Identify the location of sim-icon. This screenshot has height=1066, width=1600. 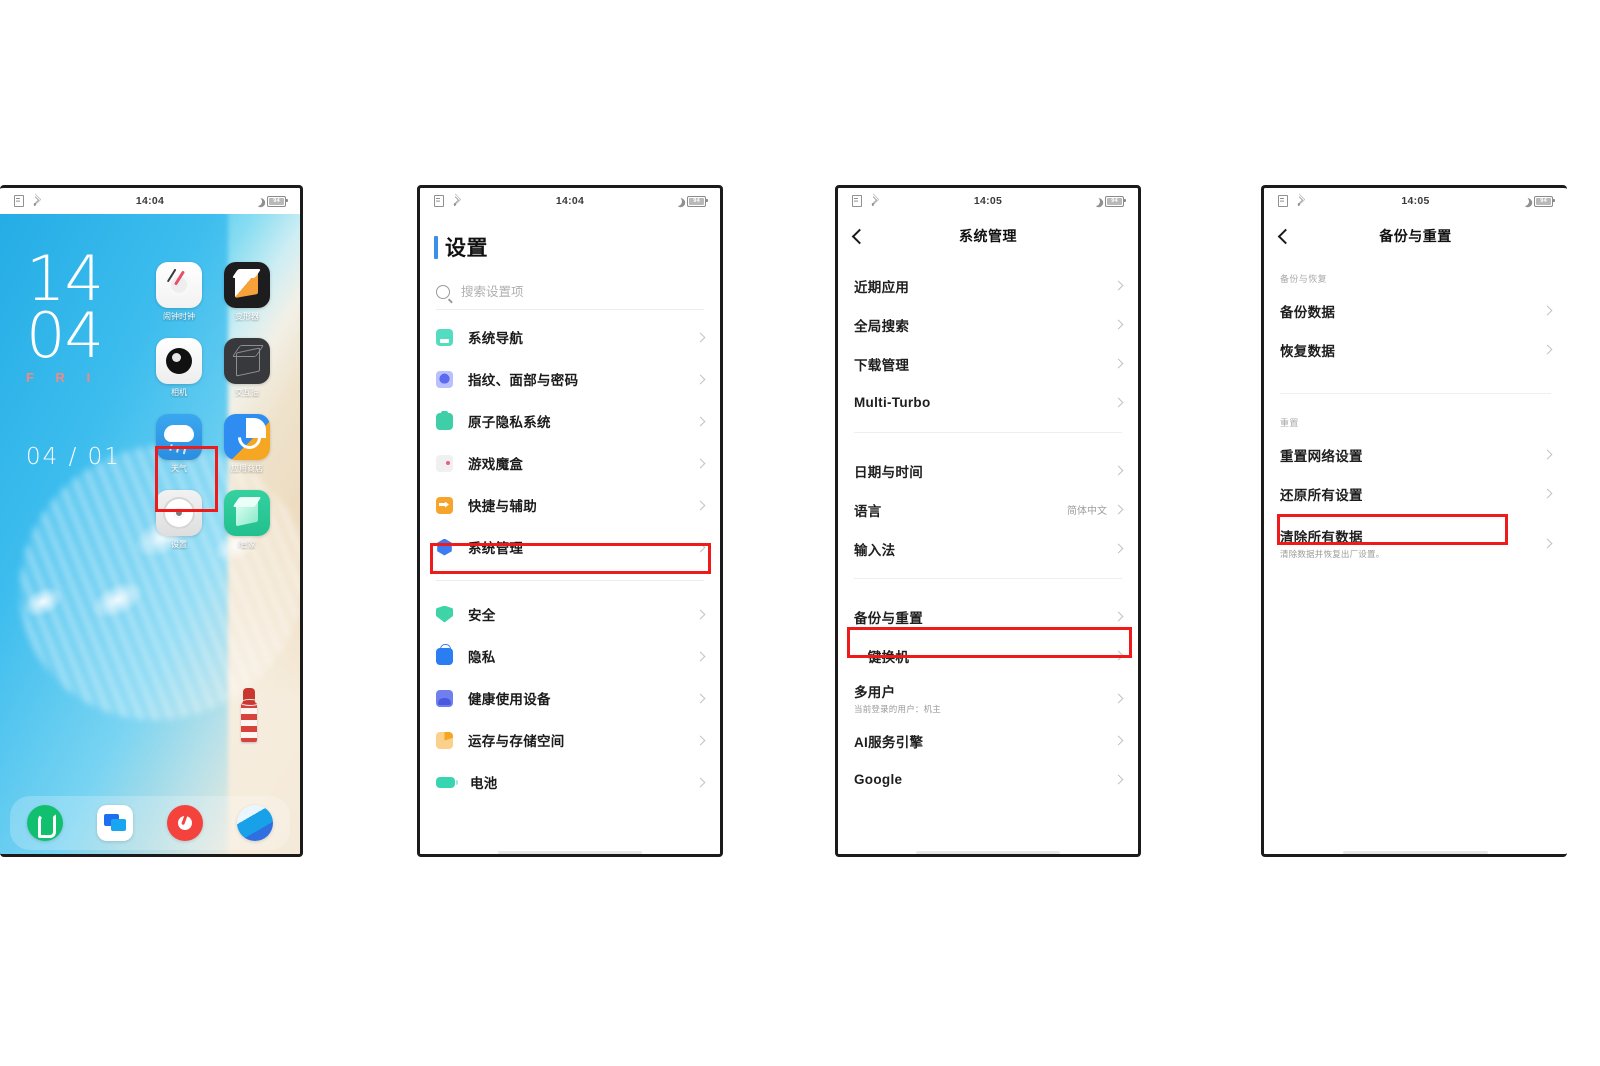
(857, 201).